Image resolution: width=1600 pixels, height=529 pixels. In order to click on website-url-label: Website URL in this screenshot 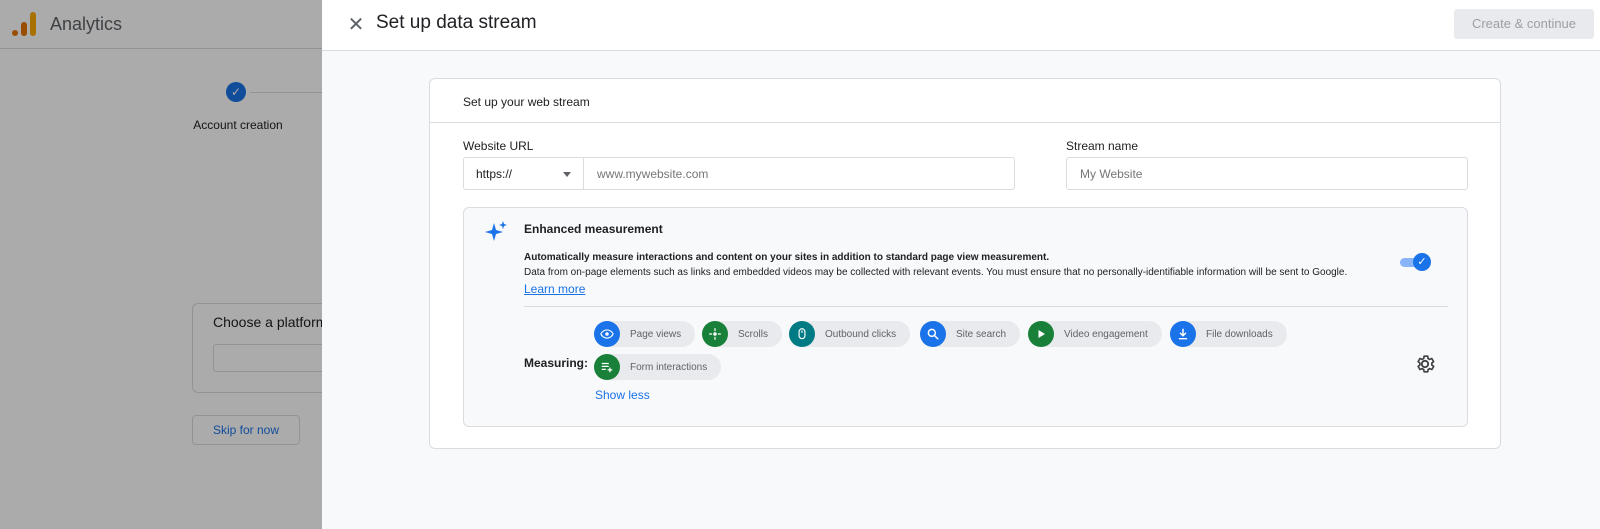, I will do `click(498, 146)`.